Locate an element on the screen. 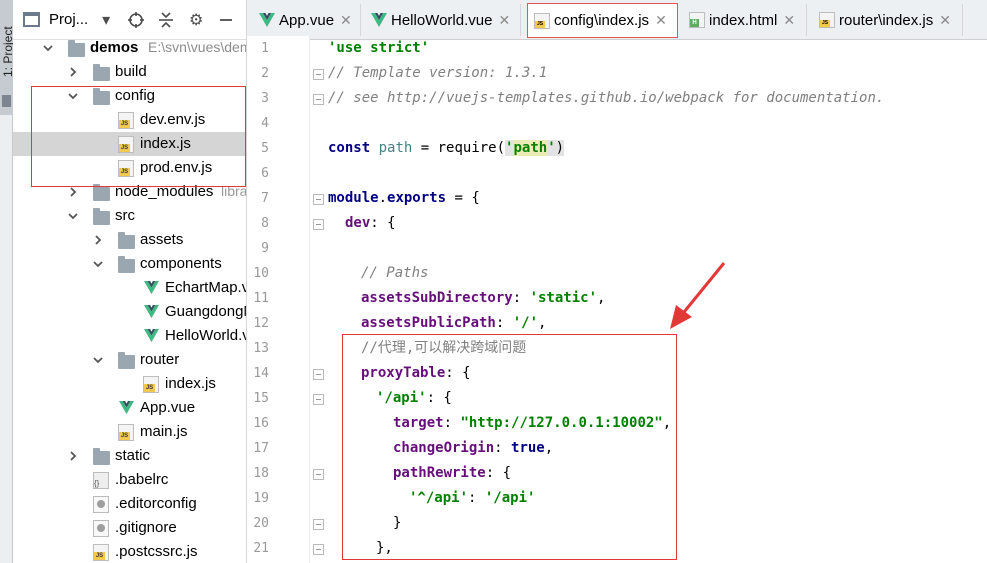 The height and width of the screenshot is (563, 987). tree-item-dev-env-js: dev.env.js is located at coordinates (129, 120).